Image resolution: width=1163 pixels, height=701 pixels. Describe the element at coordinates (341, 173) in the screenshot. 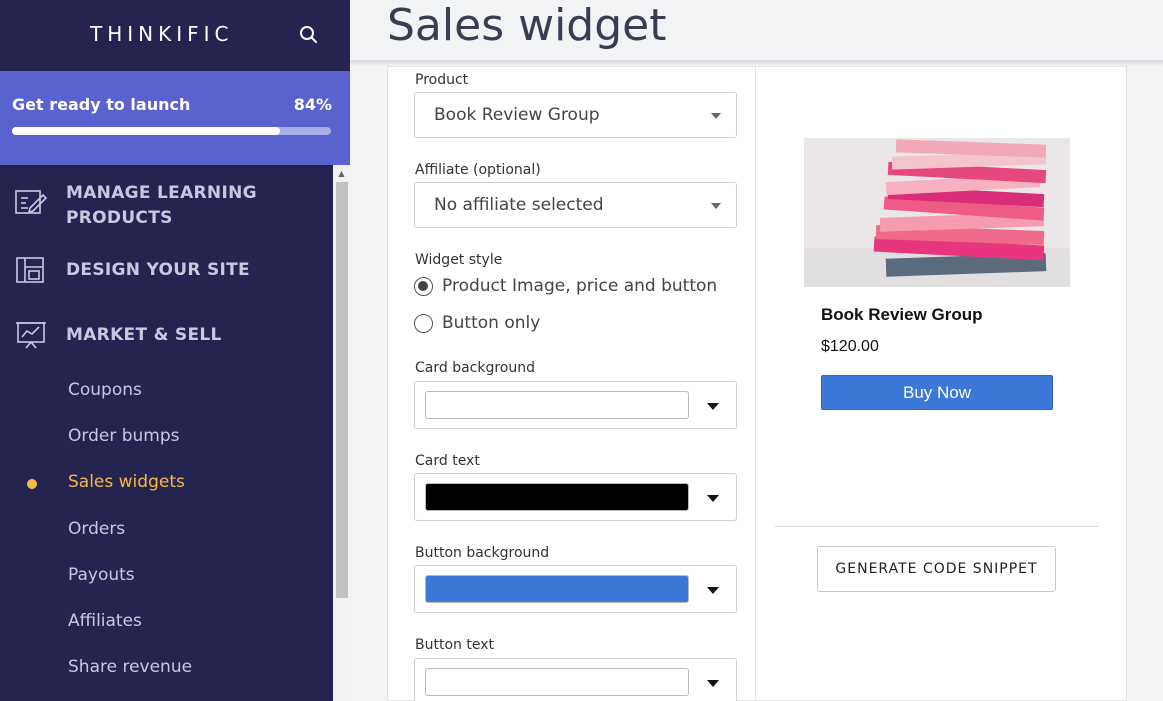

I see `scroll-up-arrow-icon: ▲` at that location.